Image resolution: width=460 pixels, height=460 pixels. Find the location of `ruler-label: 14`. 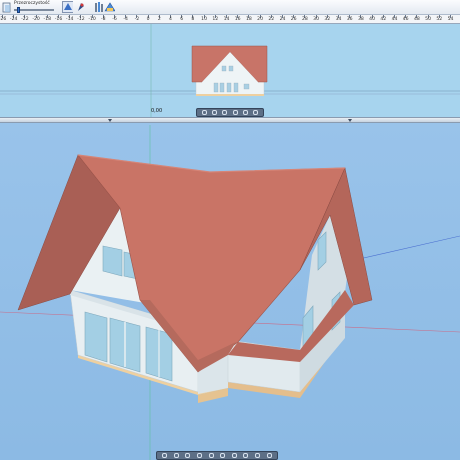

ruler-label: 14 is located at coordinates (226, 19).